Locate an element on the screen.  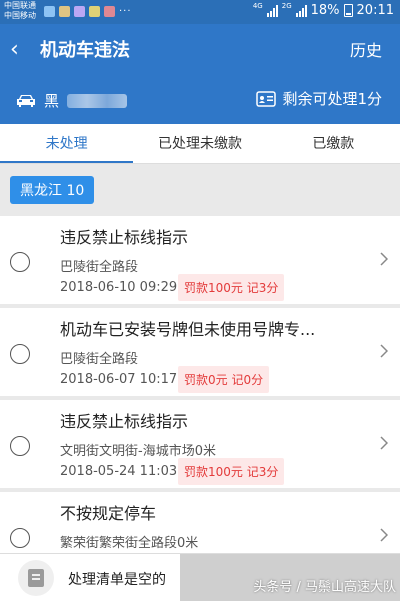
list-icon is located at coordinates (36, 578).